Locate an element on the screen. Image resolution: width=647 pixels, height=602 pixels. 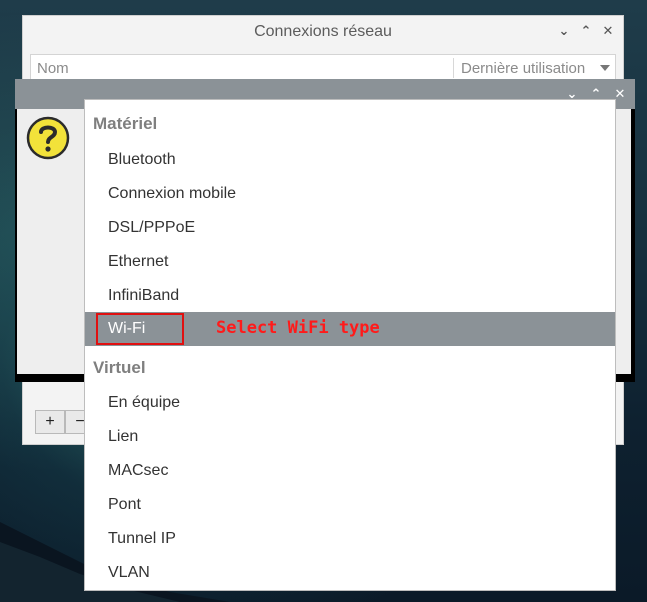
window-title: Connexions réseau is located at coordinates (323, 31).